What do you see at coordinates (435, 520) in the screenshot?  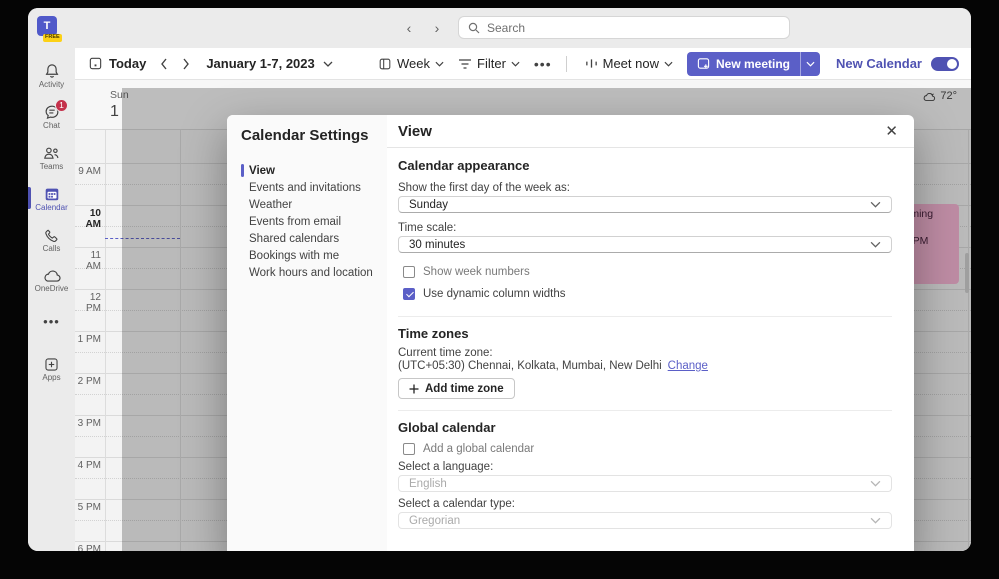 I see `calendar-type-value: Gregorian` at bounding box center [435, 520].